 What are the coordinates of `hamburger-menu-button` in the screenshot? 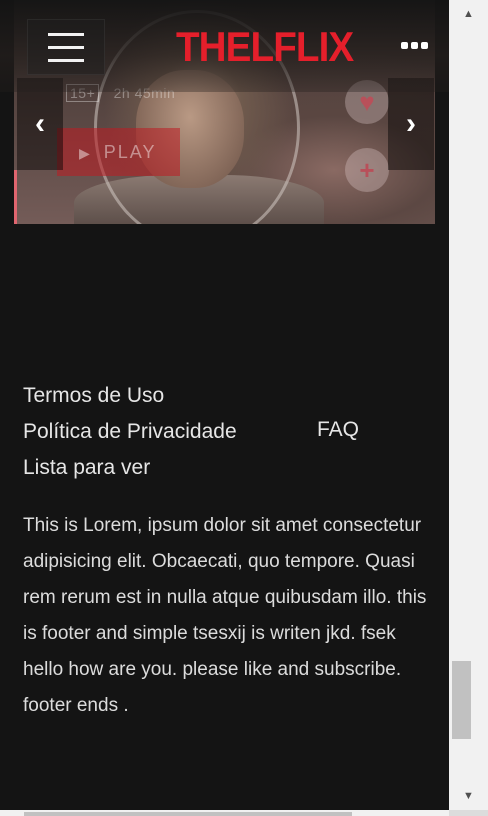 It's located at (66, 47).